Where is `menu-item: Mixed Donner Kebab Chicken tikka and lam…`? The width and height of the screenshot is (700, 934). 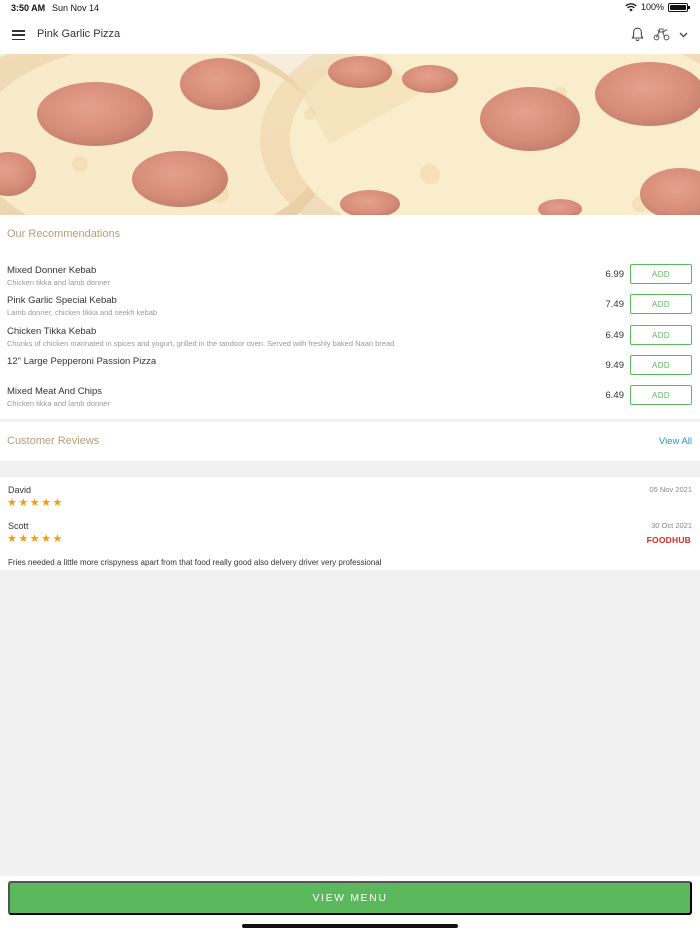
menu-item: Mixed Donner Kebab Chicken tikka and lam… is located at coordinates (350, 279).